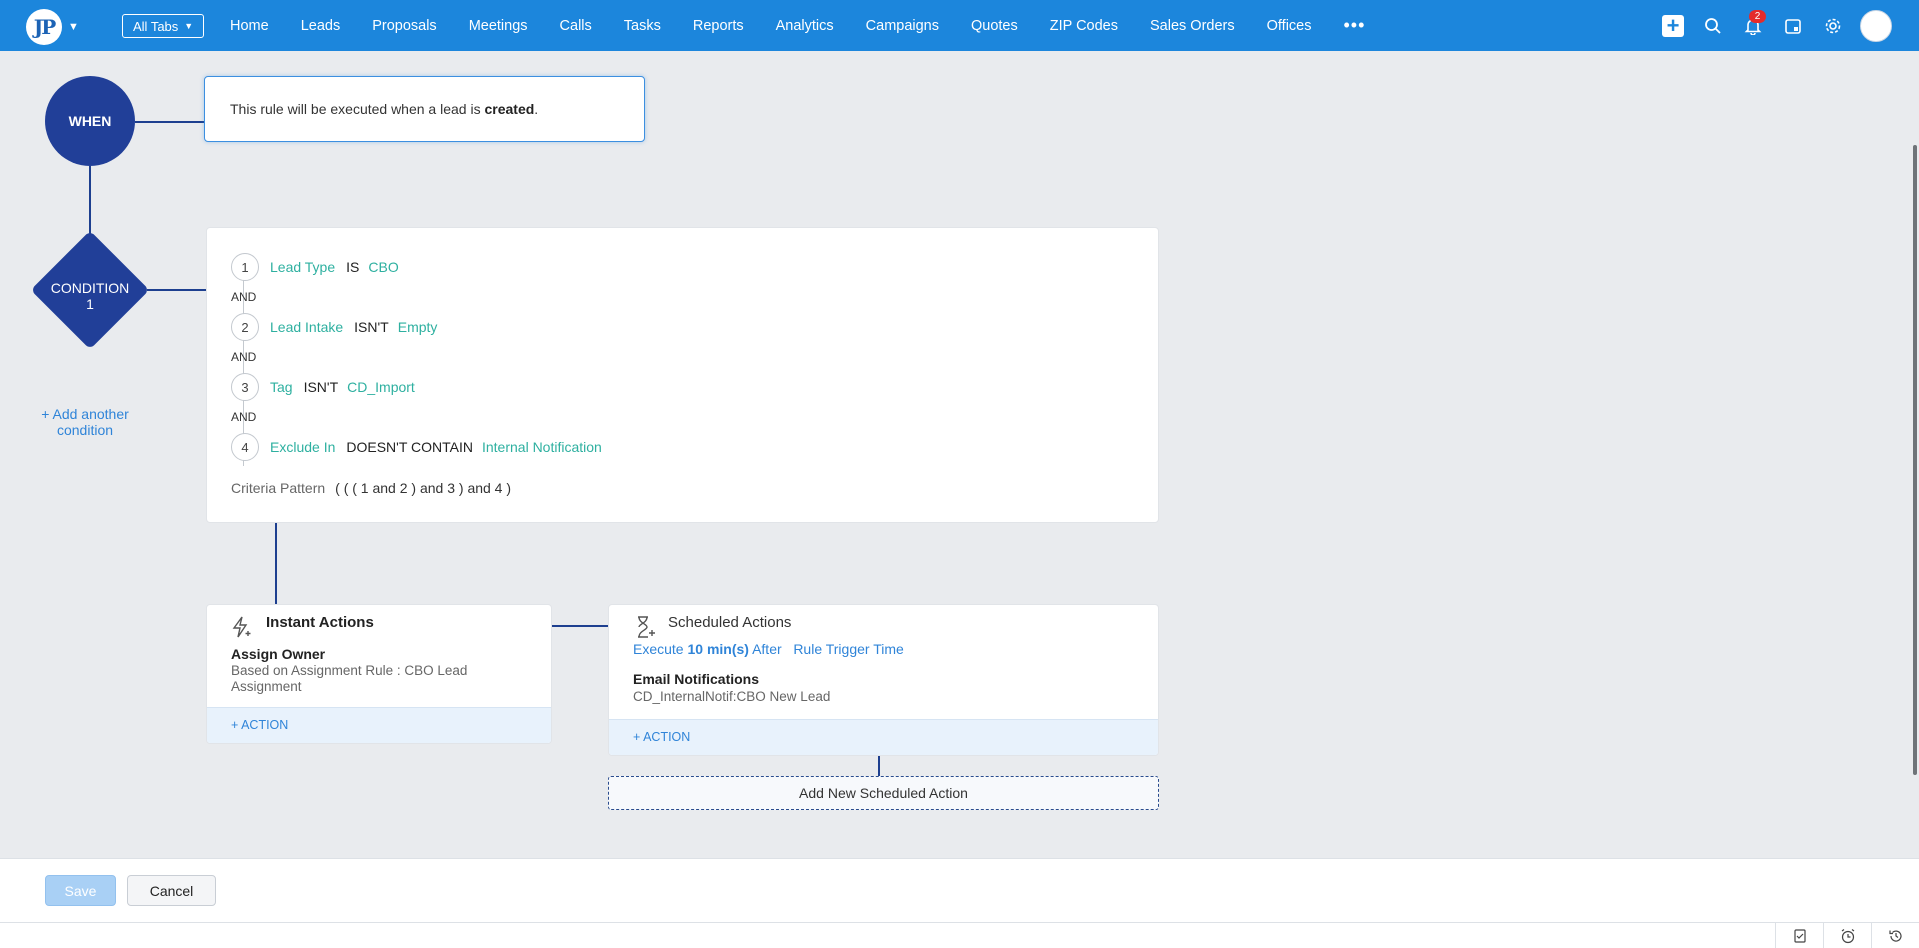  What do you see at coordinates (321, 26) in the screenshot?
I see `tab-leads: Leads` at bounding box center [321, 26].